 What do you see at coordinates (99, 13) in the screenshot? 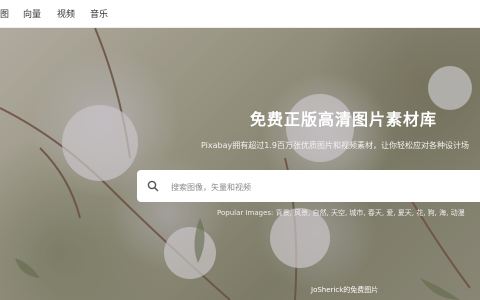
I see `nav-item-music: 音乐` at bounding box center [99, 13].